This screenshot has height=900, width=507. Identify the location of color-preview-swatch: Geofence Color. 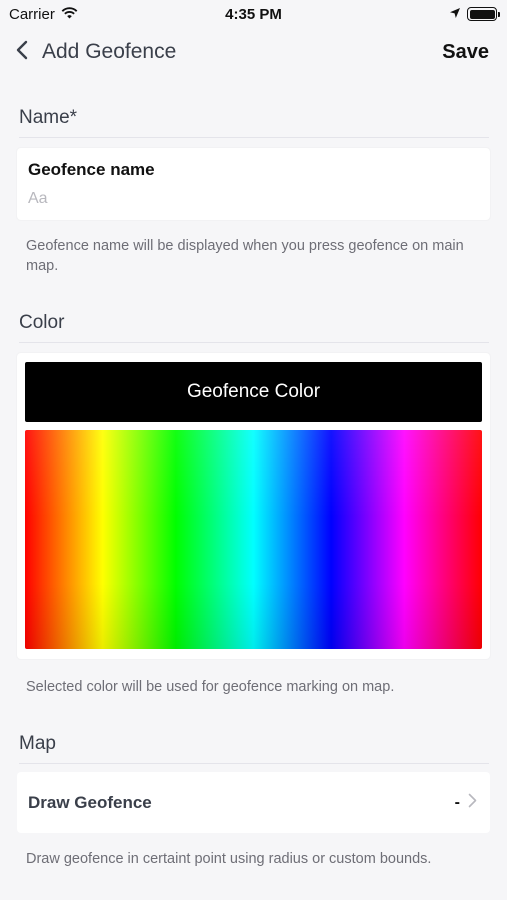
(253, 392).